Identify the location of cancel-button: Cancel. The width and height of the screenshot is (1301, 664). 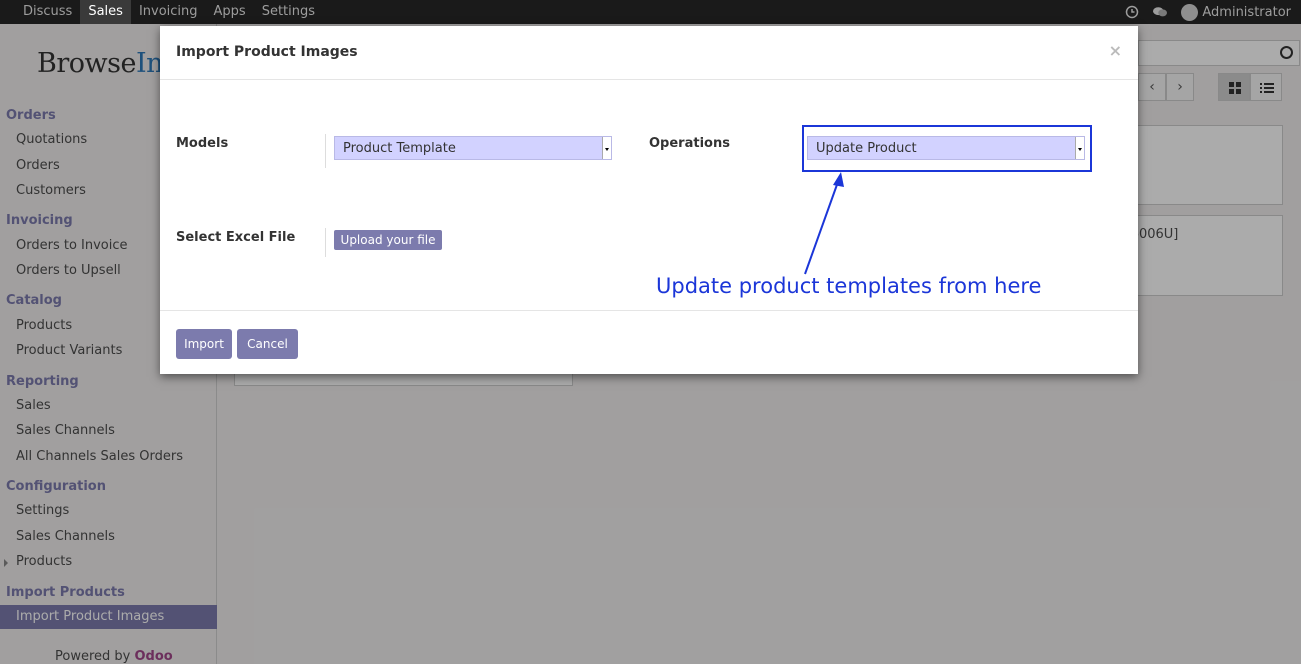
(267, 344).